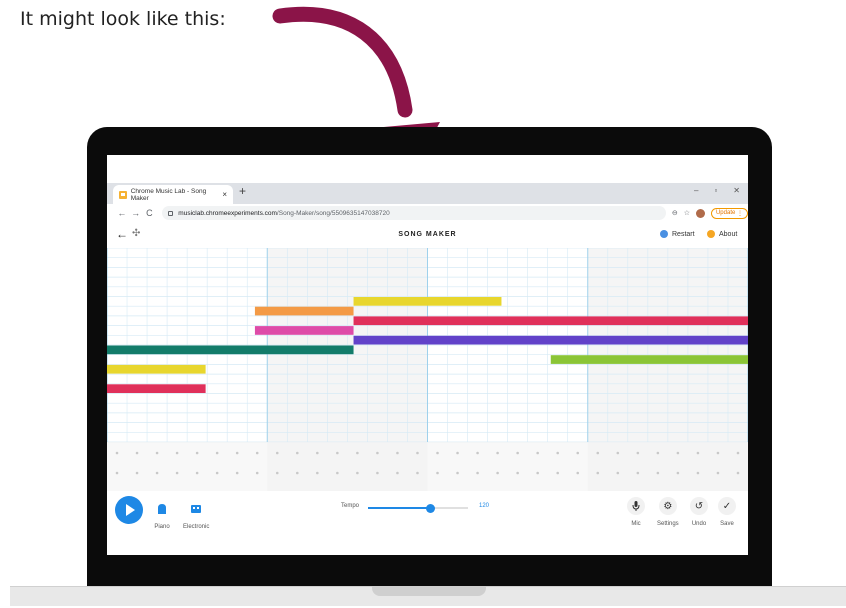 This screenshot has height=608, width=846. I want to click on reload-icon: C, so click(150, 213).